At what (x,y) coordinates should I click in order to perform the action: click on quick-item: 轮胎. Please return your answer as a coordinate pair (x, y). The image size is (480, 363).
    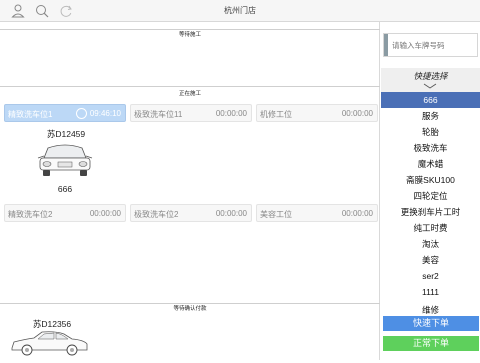
    Looking at the image, I should click on (430, 132).